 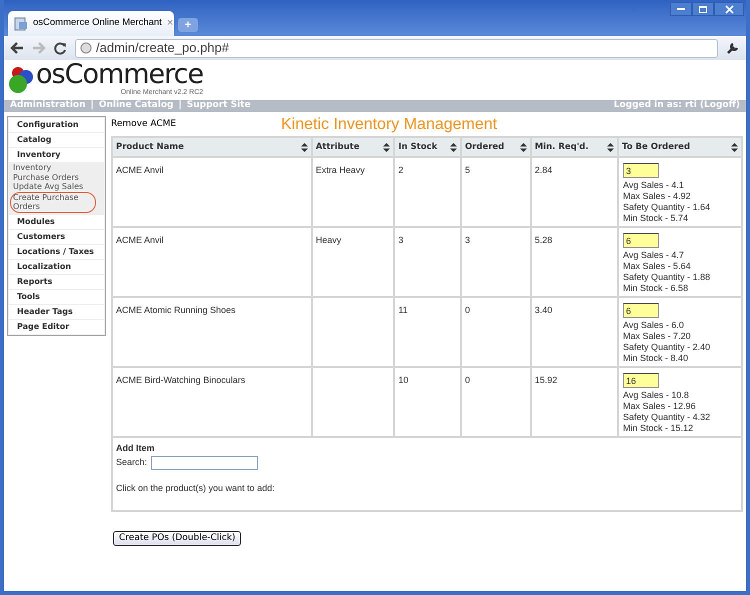 What do you see at coordinates (654, 185) in the screenshot?
I see `stat-text: Avg Sales - 4.1` at bounding box center [654, 185].